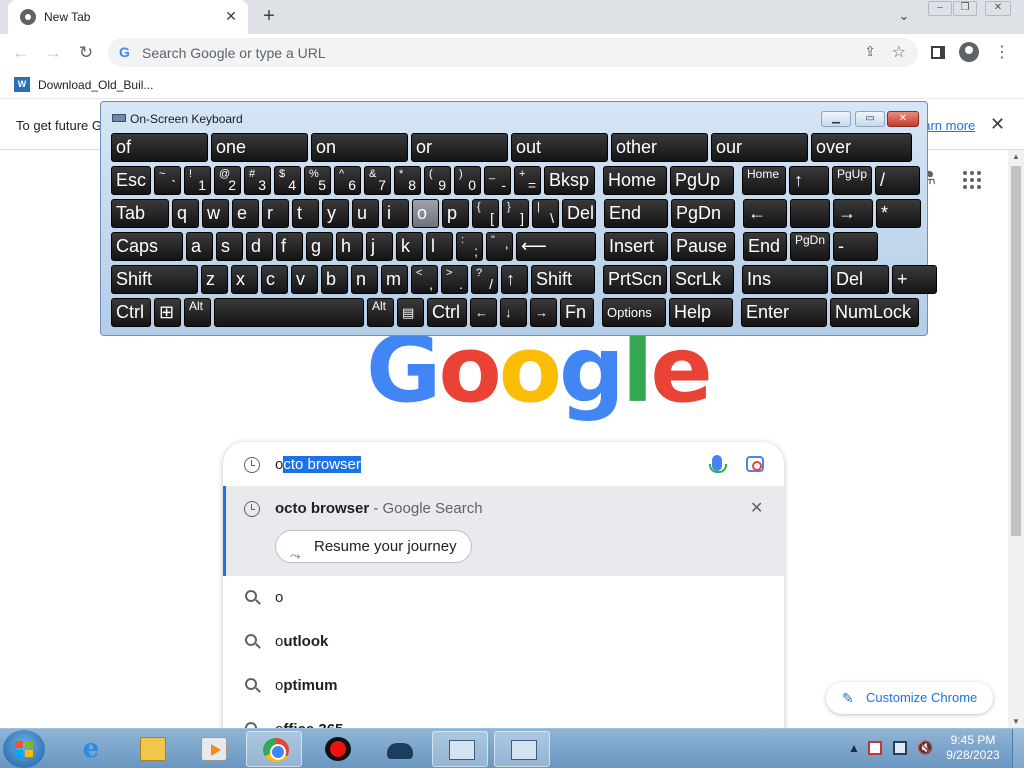 The height and width of the screenshot is (768, 1024). Describe the element at coordinates (1018, 748) in the screenshot. I see `show-desktop-button` at that location.